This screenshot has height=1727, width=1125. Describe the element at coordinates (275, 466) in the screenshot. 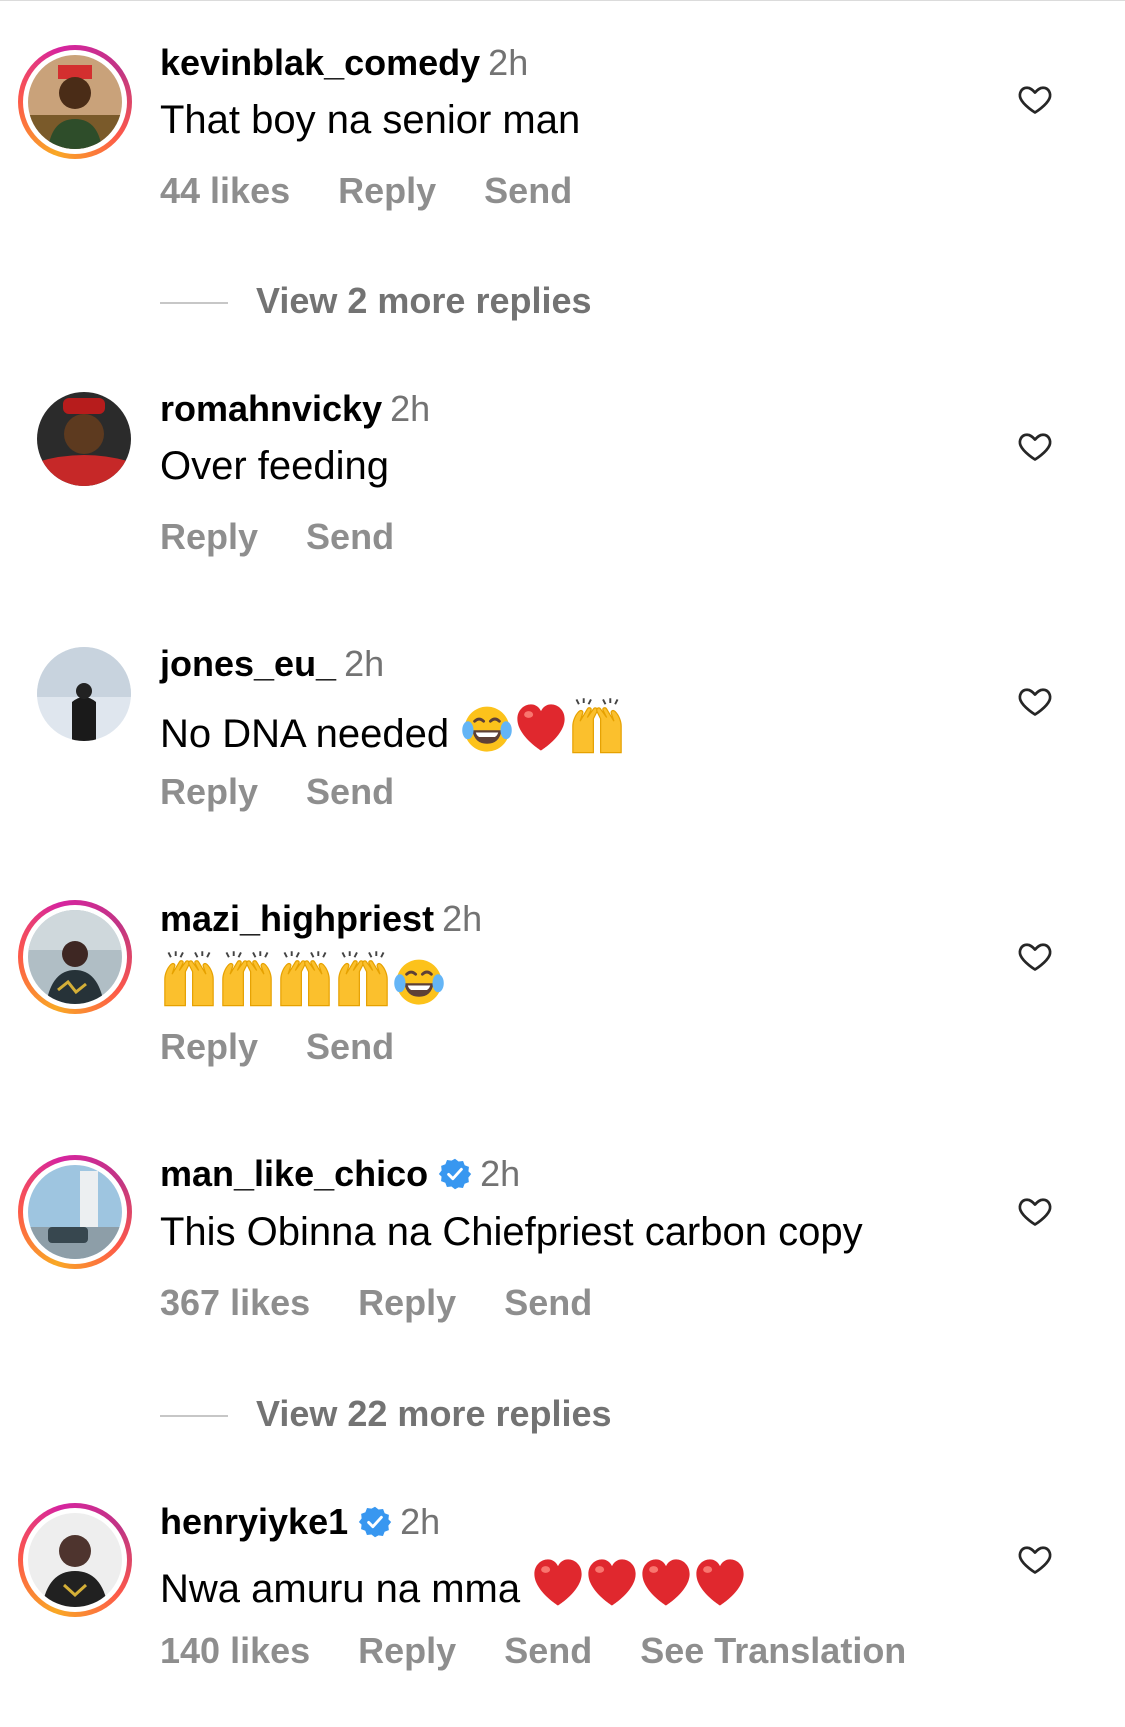

I see `comment-text: Over feeding` at that location.